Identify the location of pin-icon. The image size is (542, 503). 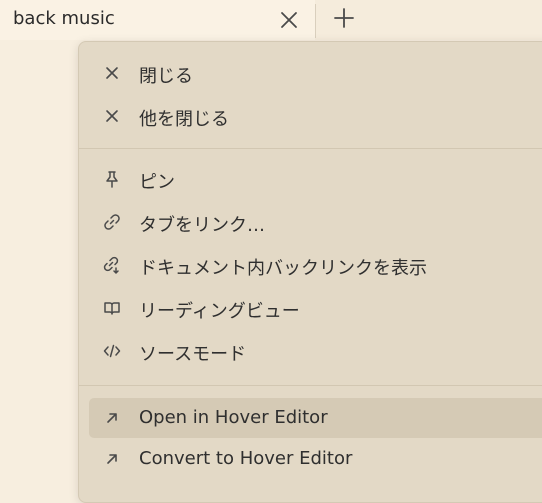
(112, 179).